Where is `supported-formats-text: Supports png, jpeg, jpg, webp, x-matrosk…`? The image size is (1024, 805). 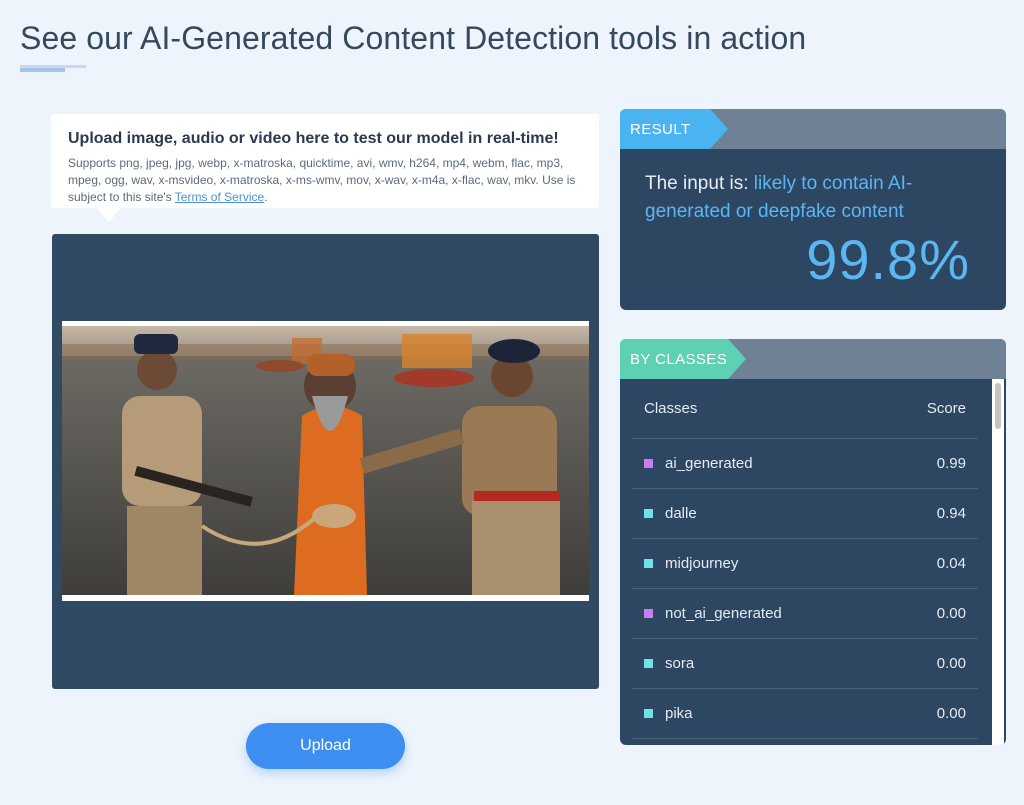
supported-formats-text: Supports png, jpeg, jpg, webp, x-matrosk… is located at coordinates (325, 180).